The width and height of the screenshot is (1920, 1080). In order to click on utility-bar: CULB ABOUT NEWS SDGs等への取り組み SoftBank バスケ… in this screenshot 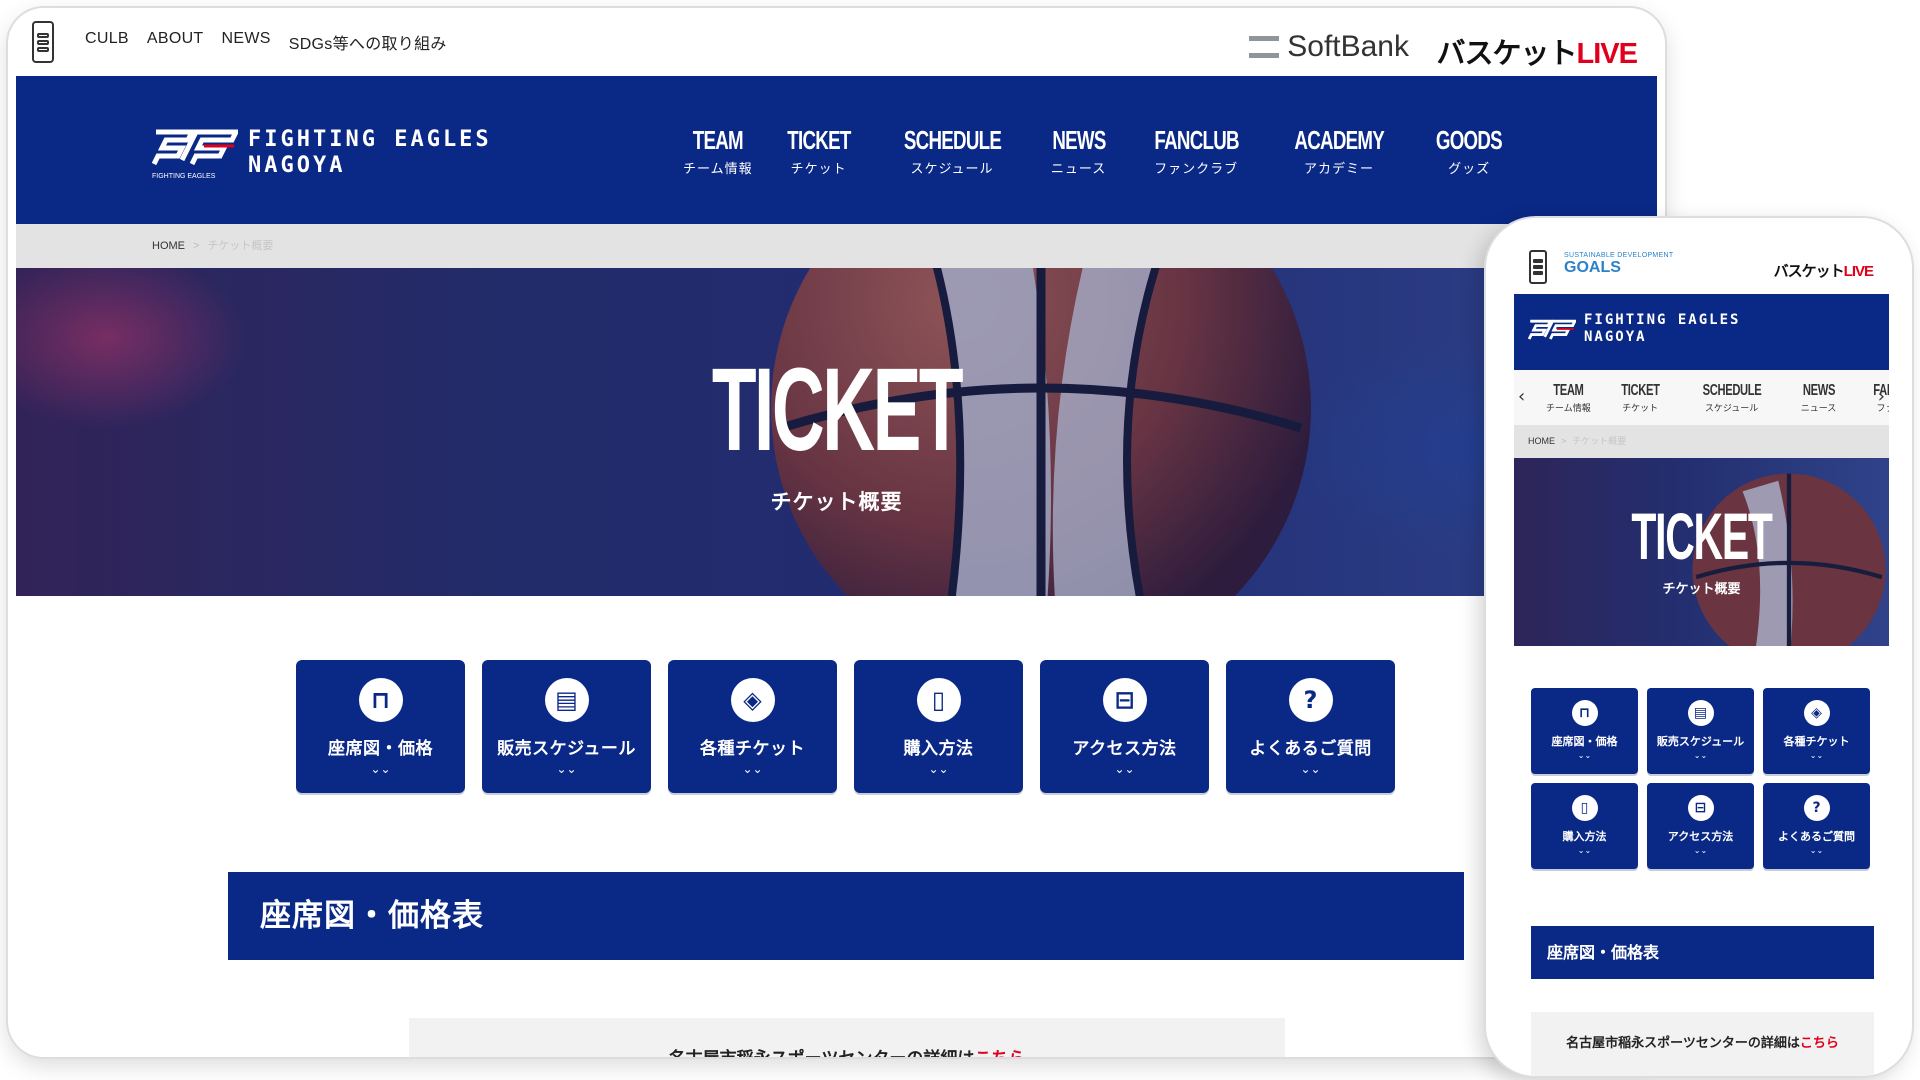, I will do `click(836, 42)`.